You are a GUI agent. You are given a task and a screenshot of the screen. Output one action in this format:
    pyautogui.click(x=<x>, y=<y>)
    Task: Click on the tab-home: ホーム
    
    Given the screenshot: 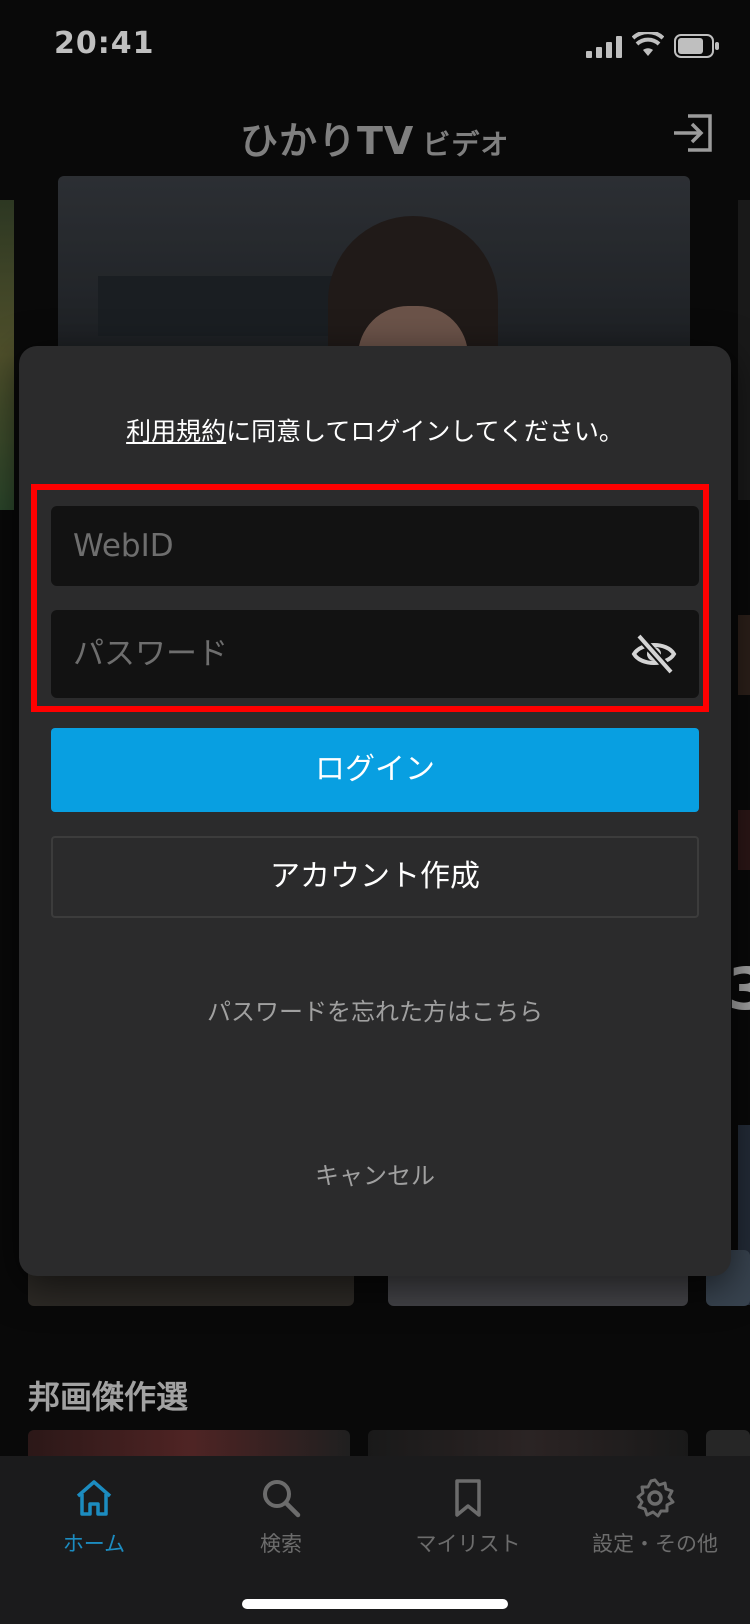 What is the action you would take?
    pyautogui.click(x=94, y=1518)
    